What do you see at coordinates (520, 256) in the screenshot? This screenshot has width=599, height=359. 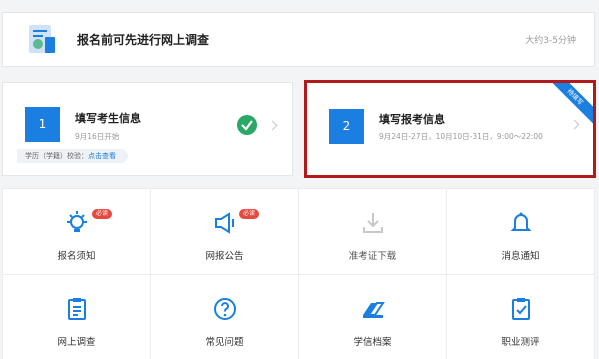 I see `tile-label: 消息通知` at bounding box center [520, 256].